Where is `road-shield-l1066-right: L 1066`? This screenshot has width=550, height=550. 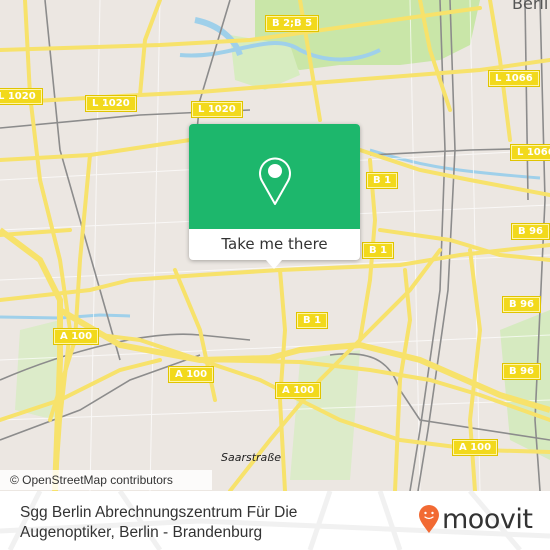
road-shield-l1066-right: L 1066 is located at coordinates (530, 152).